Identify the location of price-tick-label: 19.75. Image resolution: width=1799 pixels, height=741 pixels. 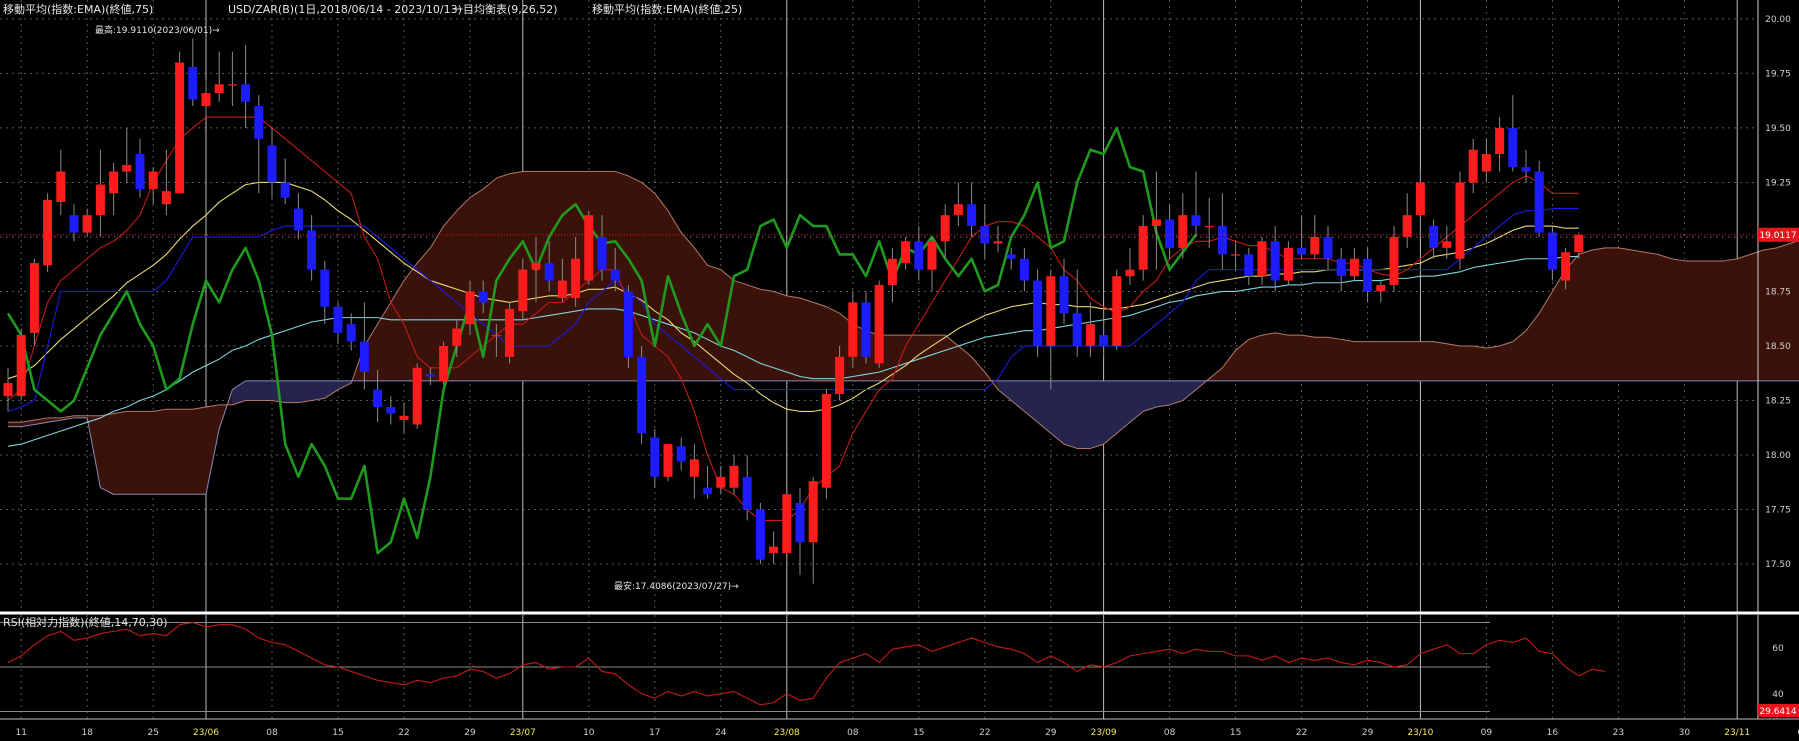
(1778, 74).